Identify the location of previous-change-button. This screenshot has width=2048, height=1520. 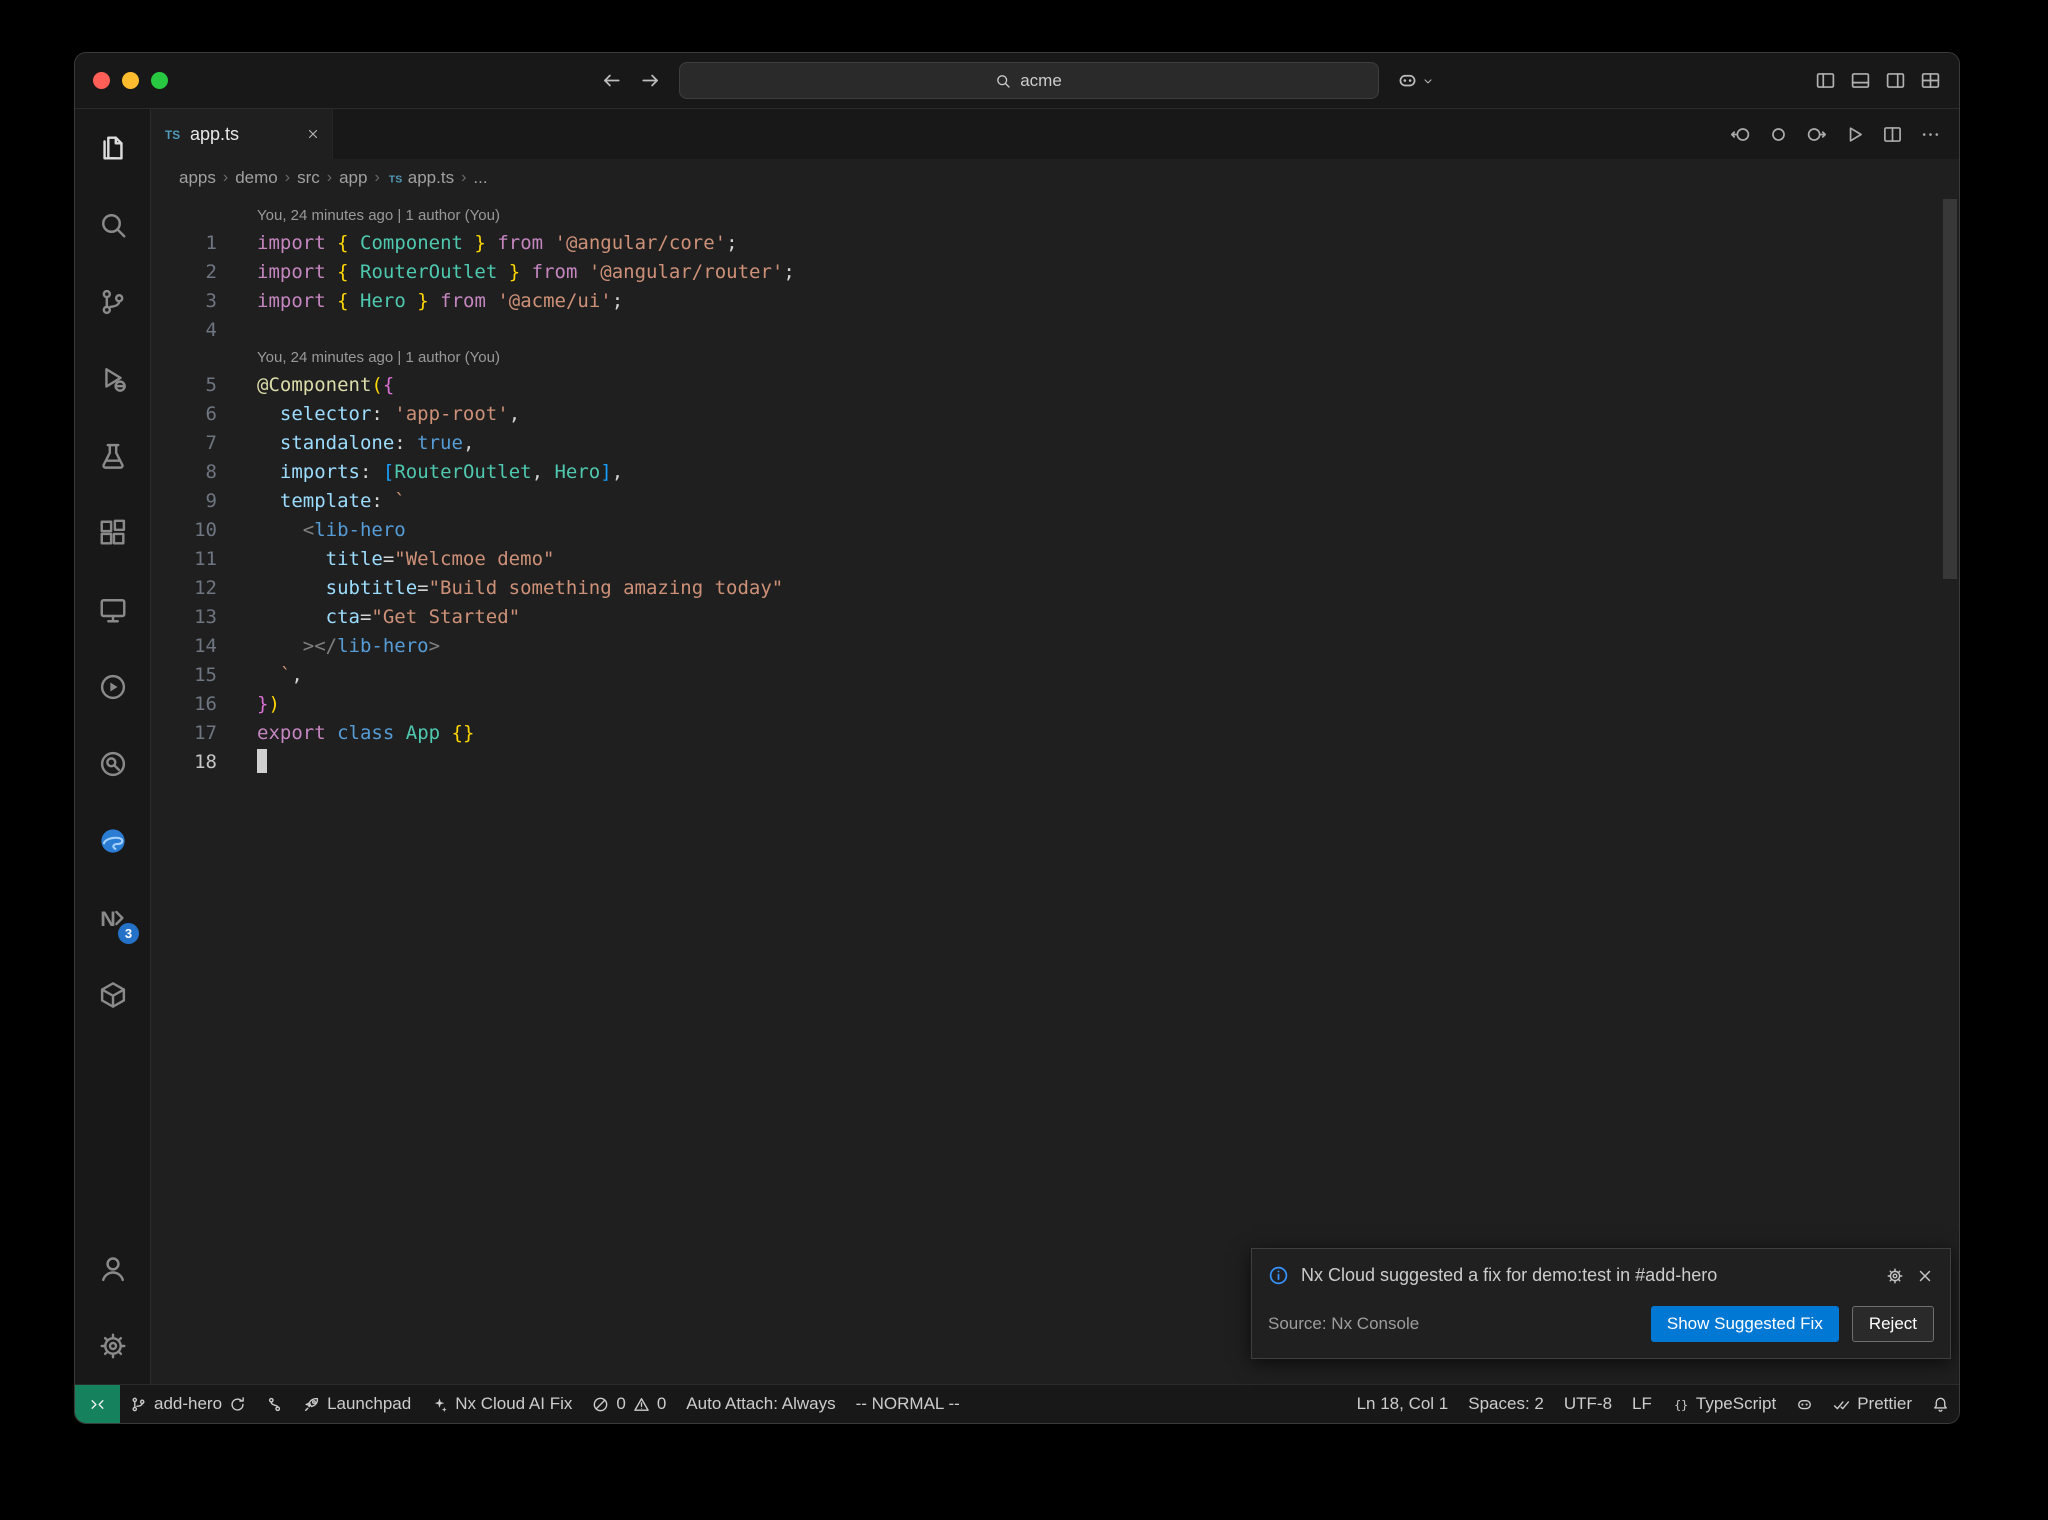
(1740, 134).